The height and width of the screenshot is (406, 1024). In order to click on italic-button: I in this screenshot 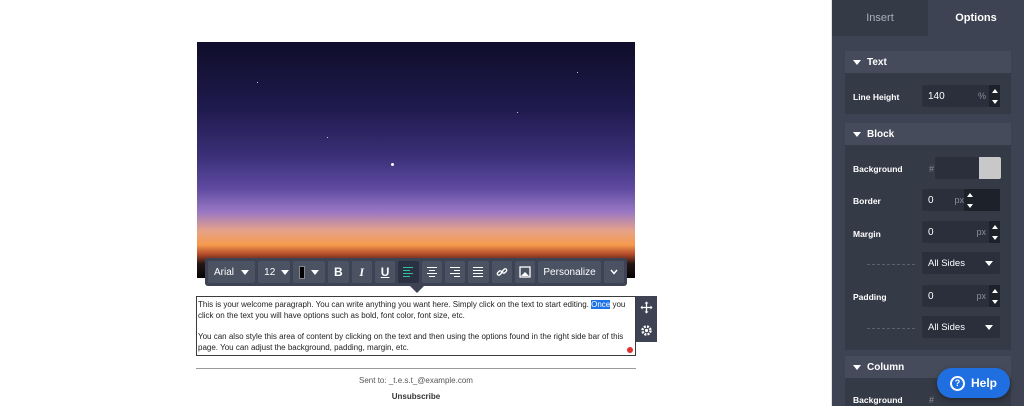, I will do `click(361, 272)`.